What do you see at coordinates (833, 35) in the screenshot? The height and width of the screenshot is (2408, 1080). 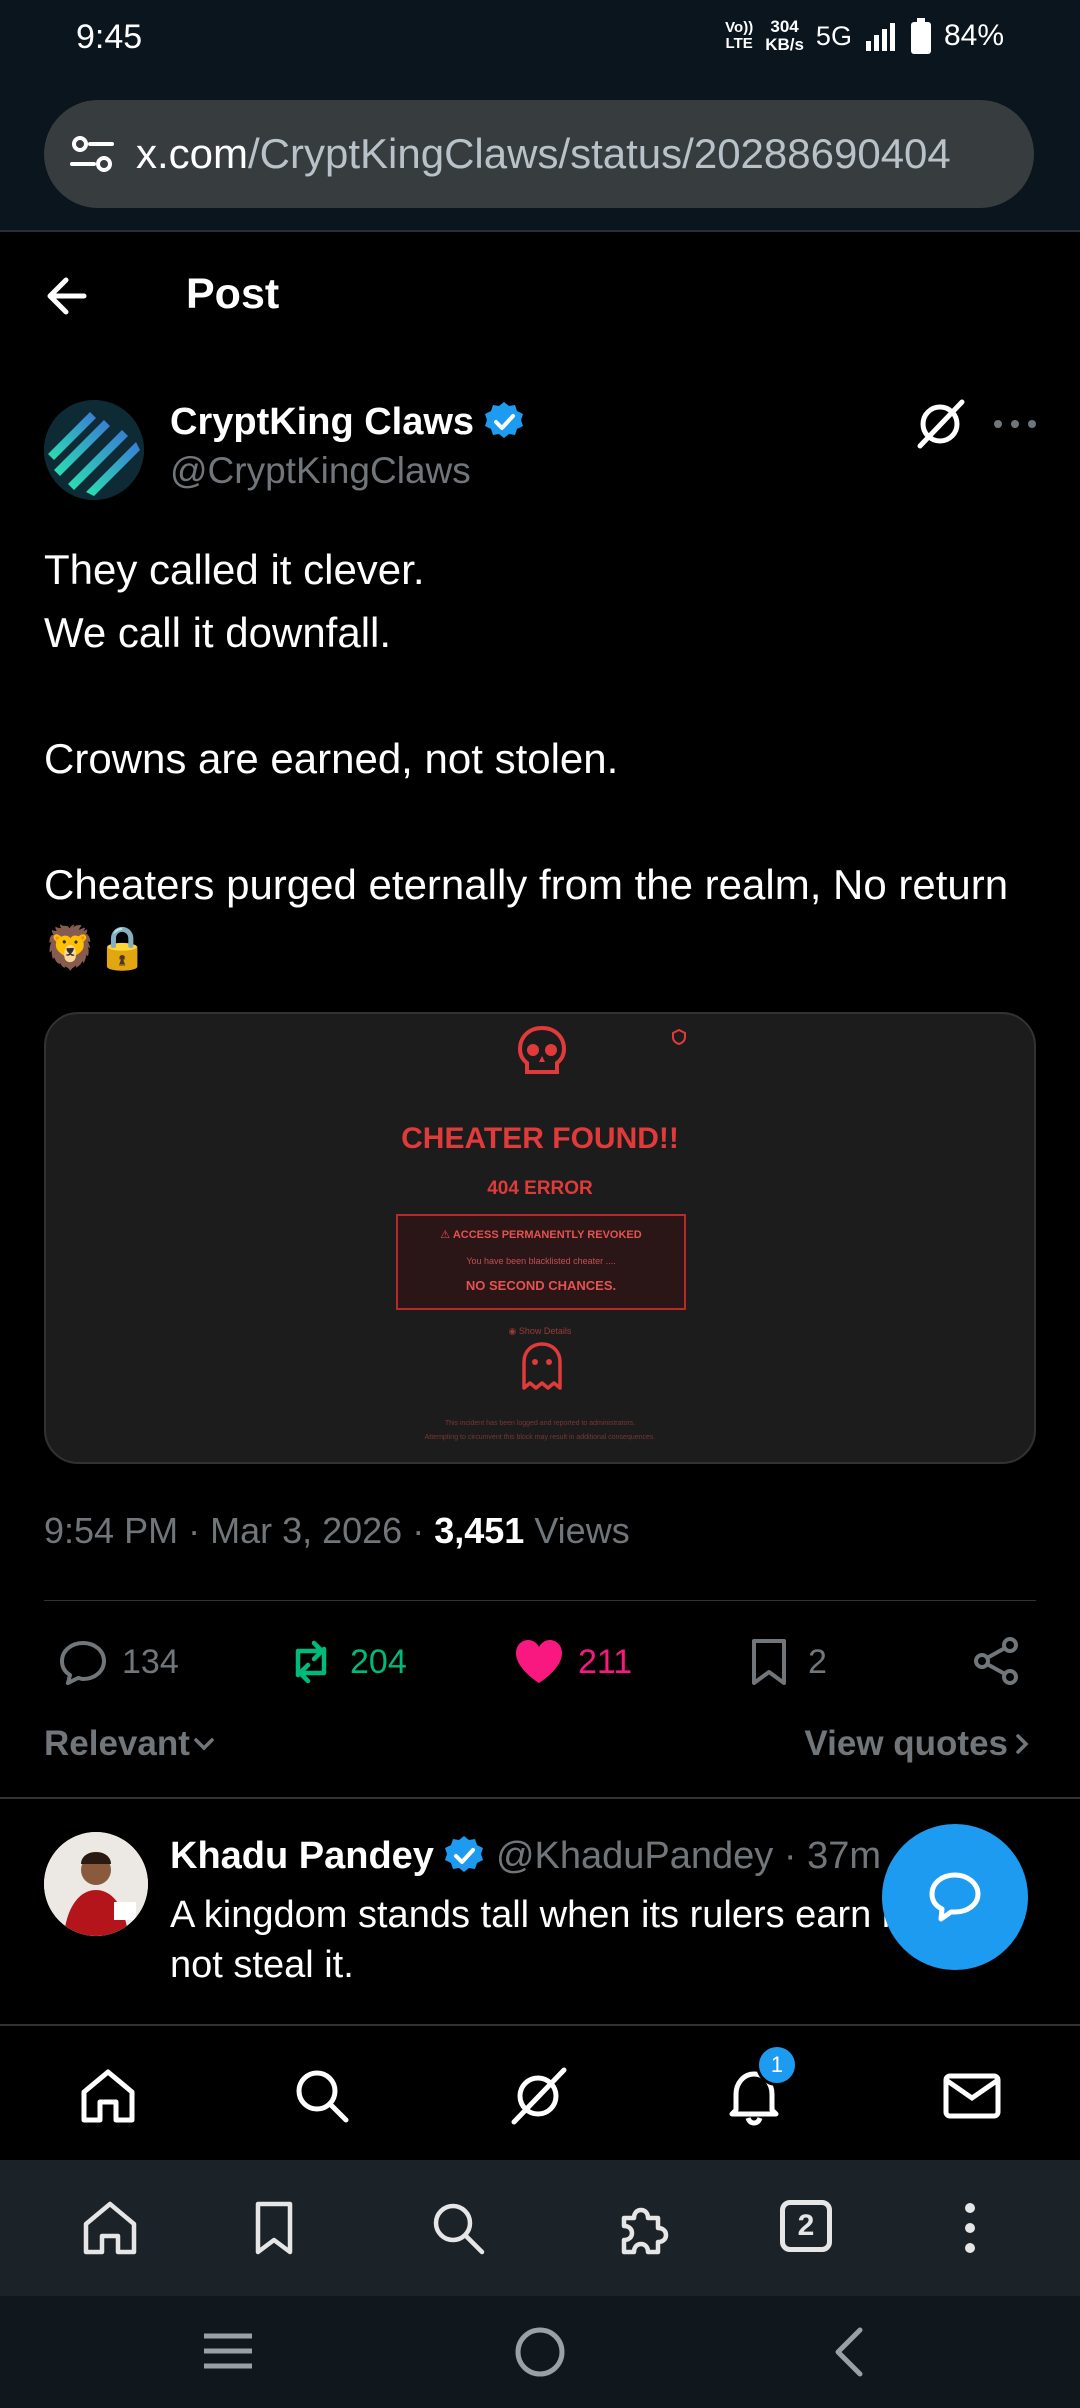 I see `network-type: 5G` at bounding box center [833, 35].